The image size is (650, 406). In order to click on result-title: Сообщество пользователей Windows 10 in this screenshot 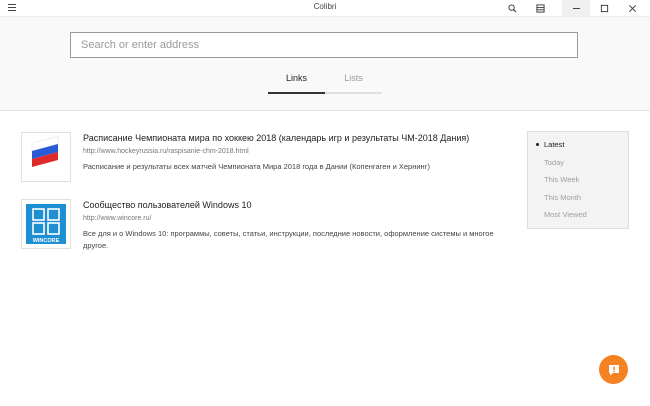, I will do `click(293, 205)`.